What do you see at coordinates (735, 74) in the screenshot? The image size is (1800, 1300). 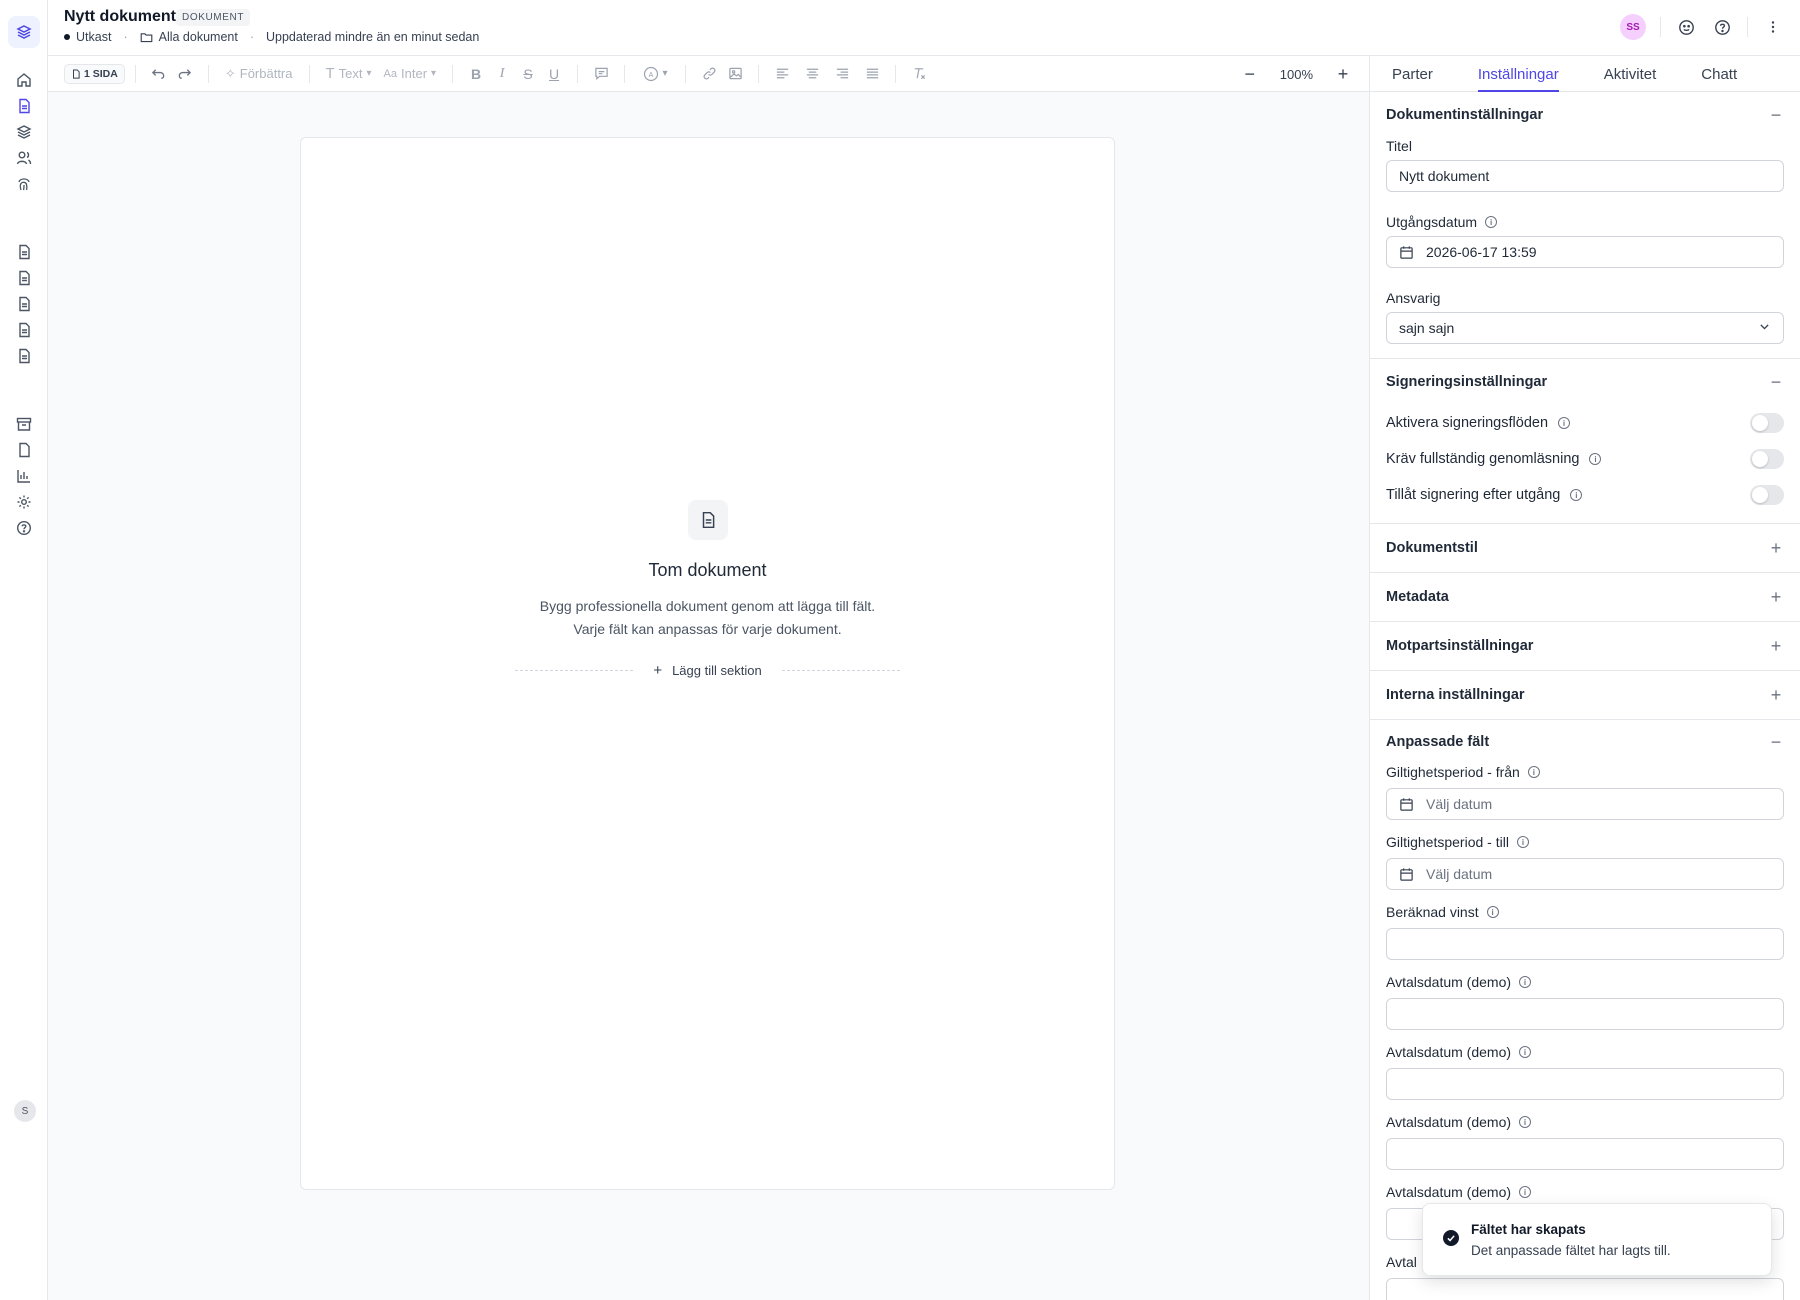 I see `image-icon` at bounding box center [735, 74].